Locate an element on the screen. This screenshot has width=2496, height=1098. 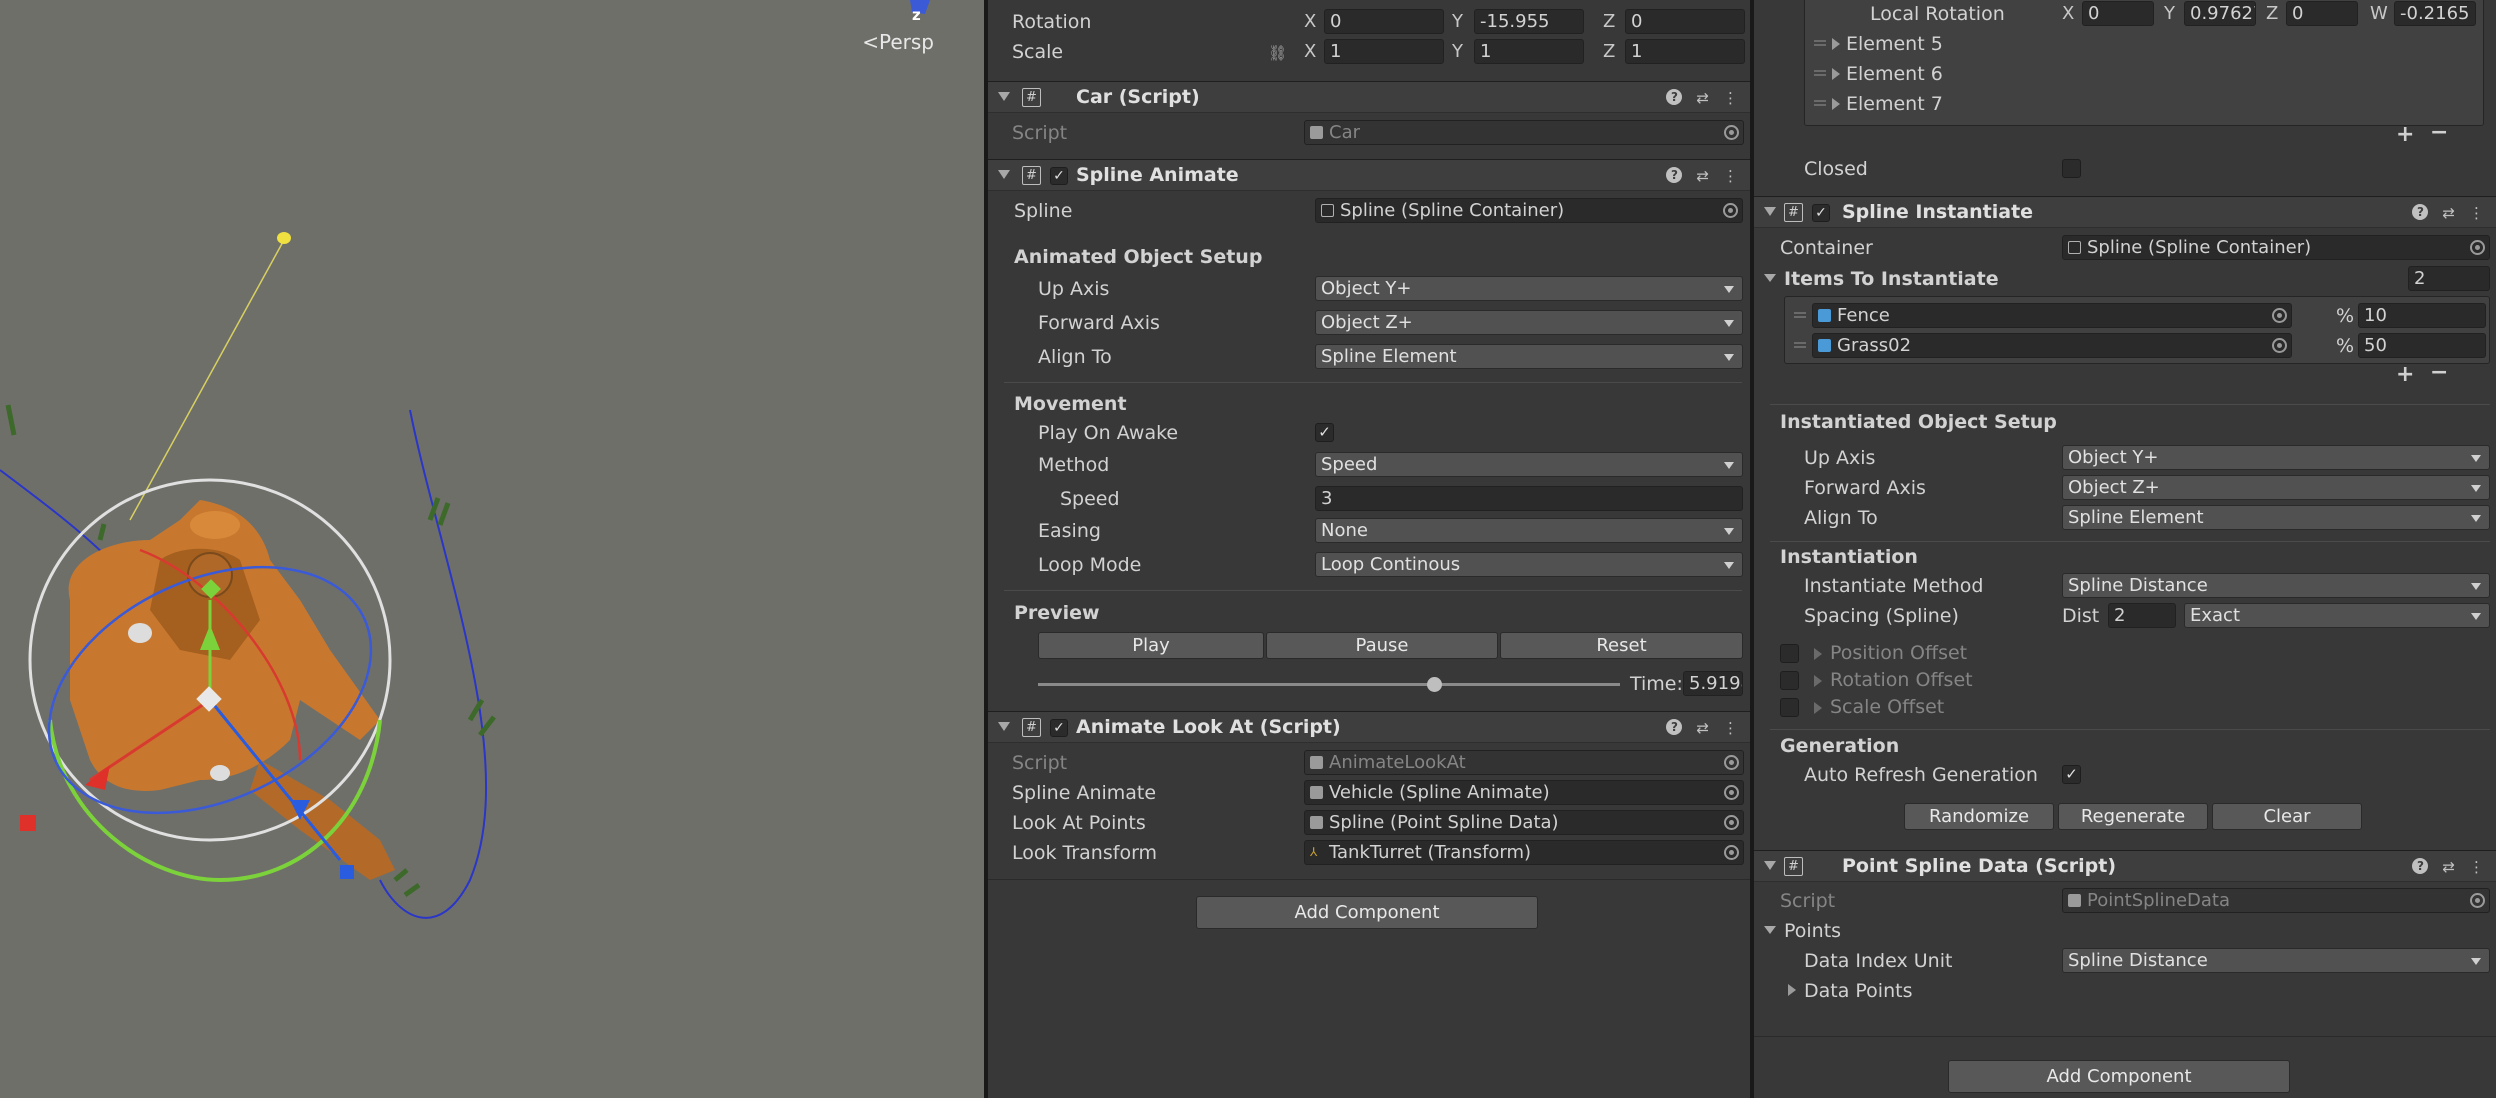
spline-animate-header: # ✓ Spline Animate ? ⇄ ⋮ is located at coordinates (1369, 175).